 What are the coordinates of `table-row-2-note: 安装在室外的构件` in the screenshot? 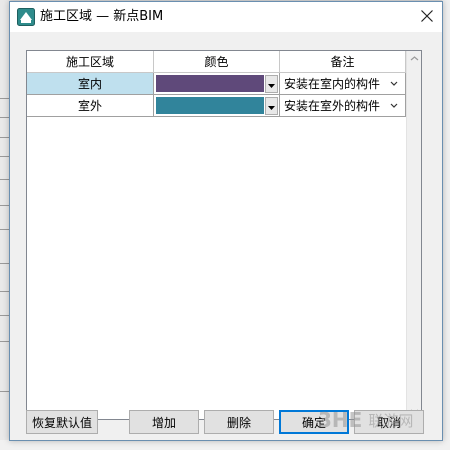 It's located at (343, 106).